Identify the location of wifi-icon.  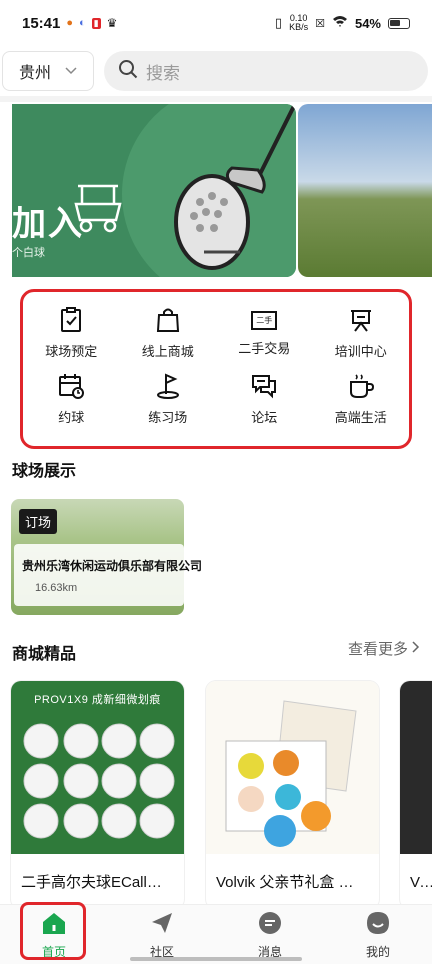
(340, 23).